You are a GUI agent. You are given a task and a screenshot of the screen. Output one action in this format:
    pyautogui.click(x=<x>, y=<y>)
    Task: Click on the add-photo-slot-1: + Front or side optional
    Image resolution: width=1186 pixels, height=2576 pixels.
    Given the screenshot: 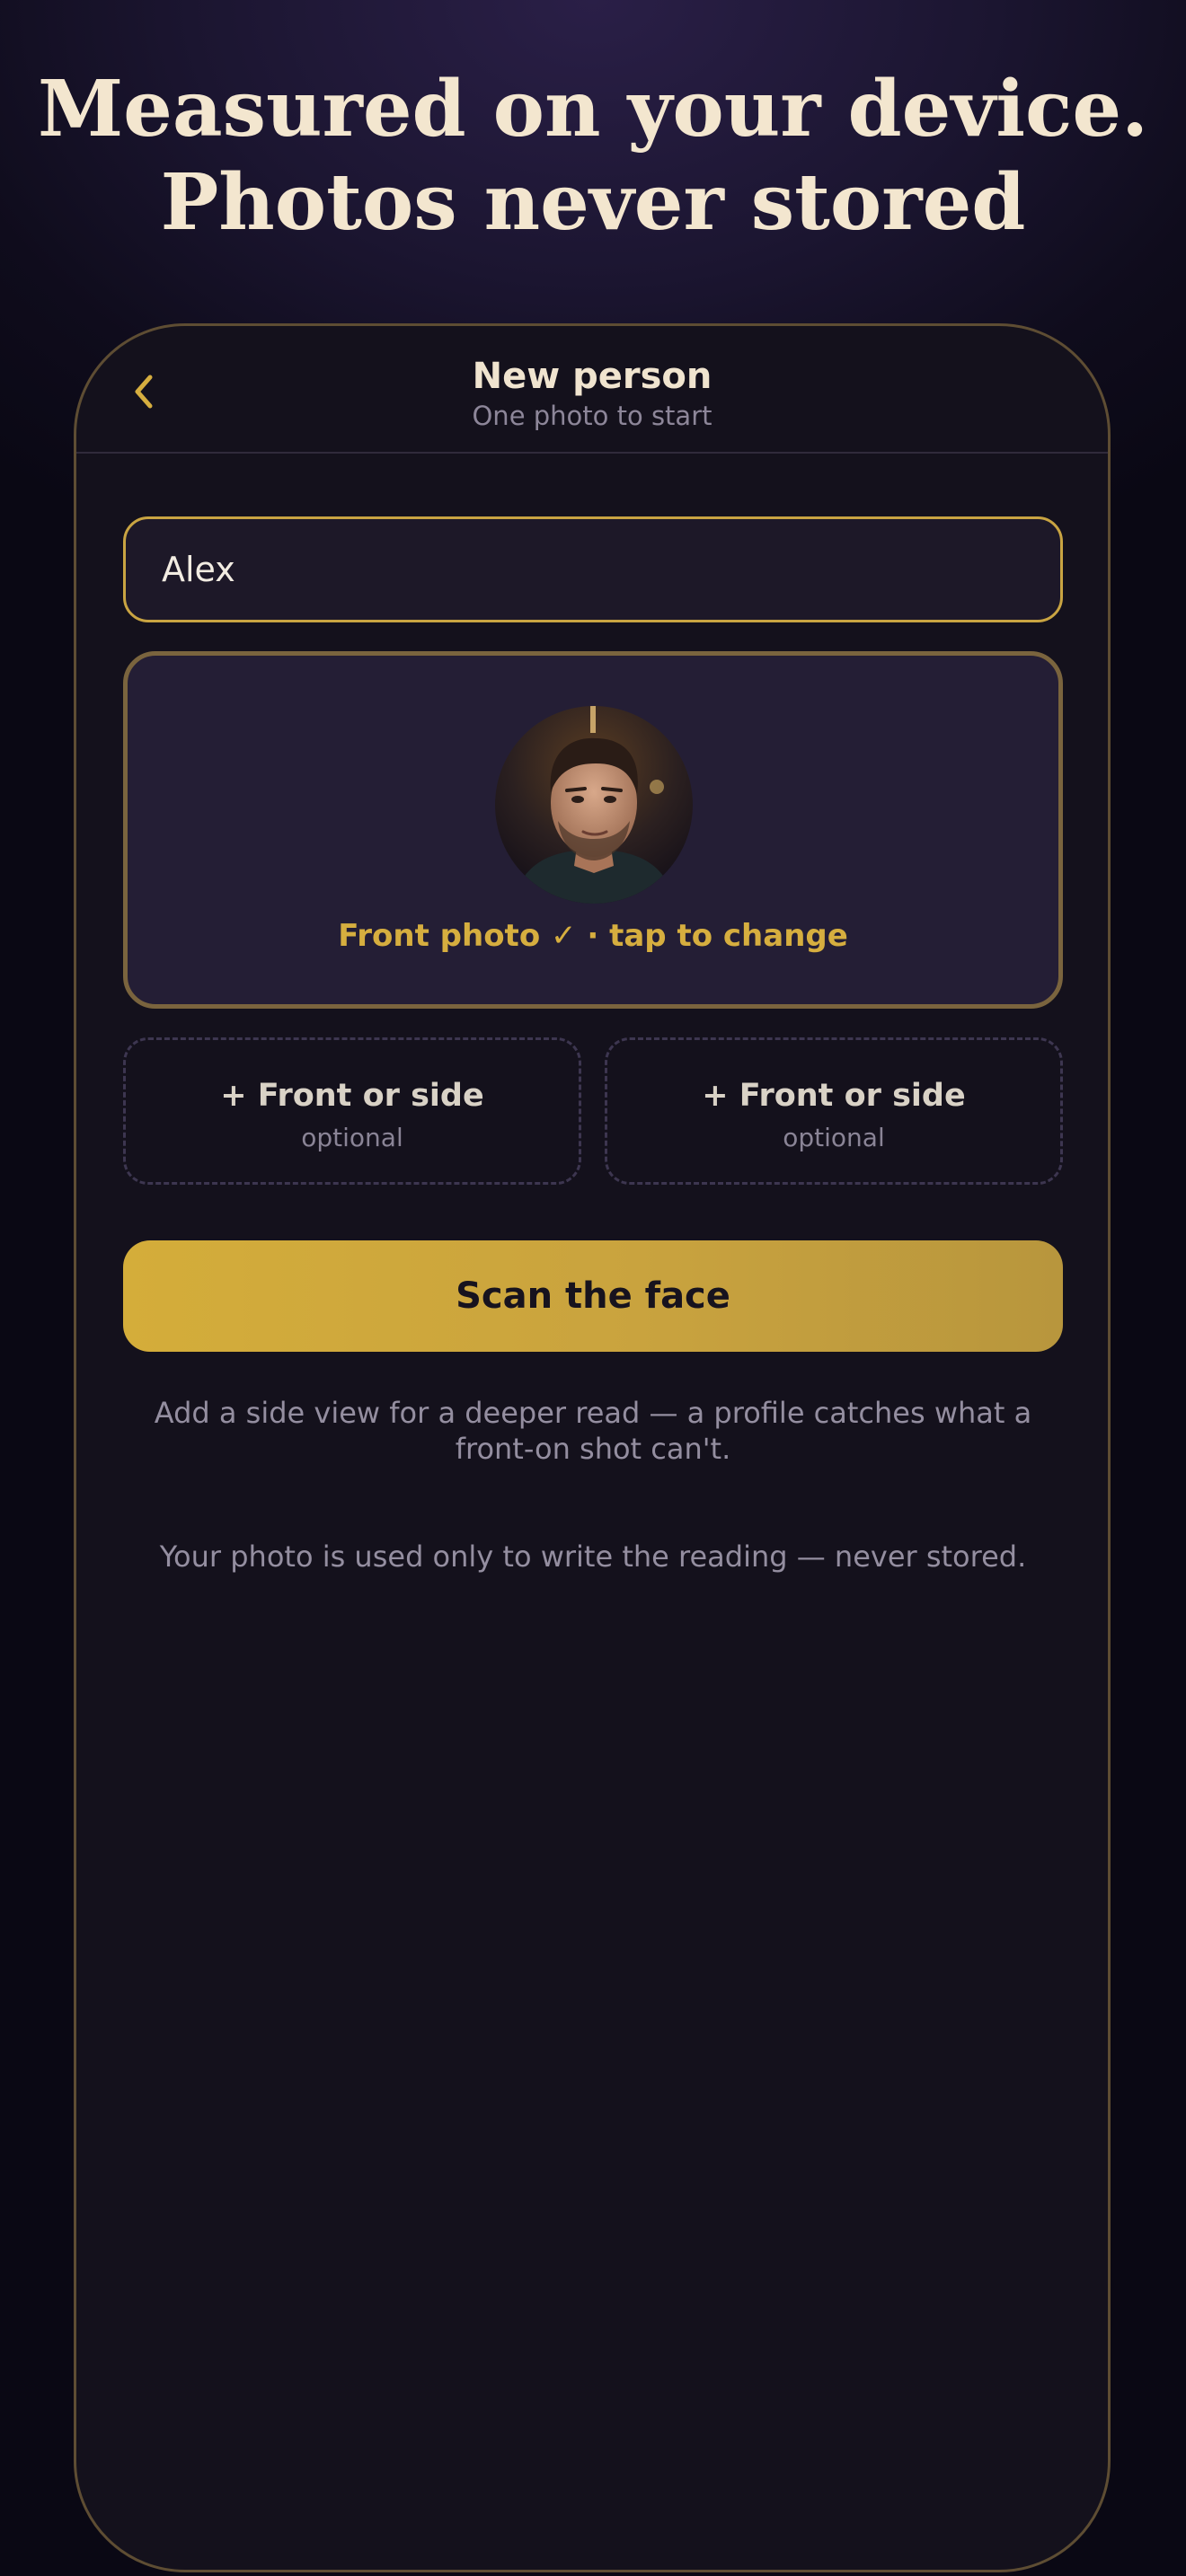 What is the action you would take?
    pyautogui.click(x=352, y=1111)
    